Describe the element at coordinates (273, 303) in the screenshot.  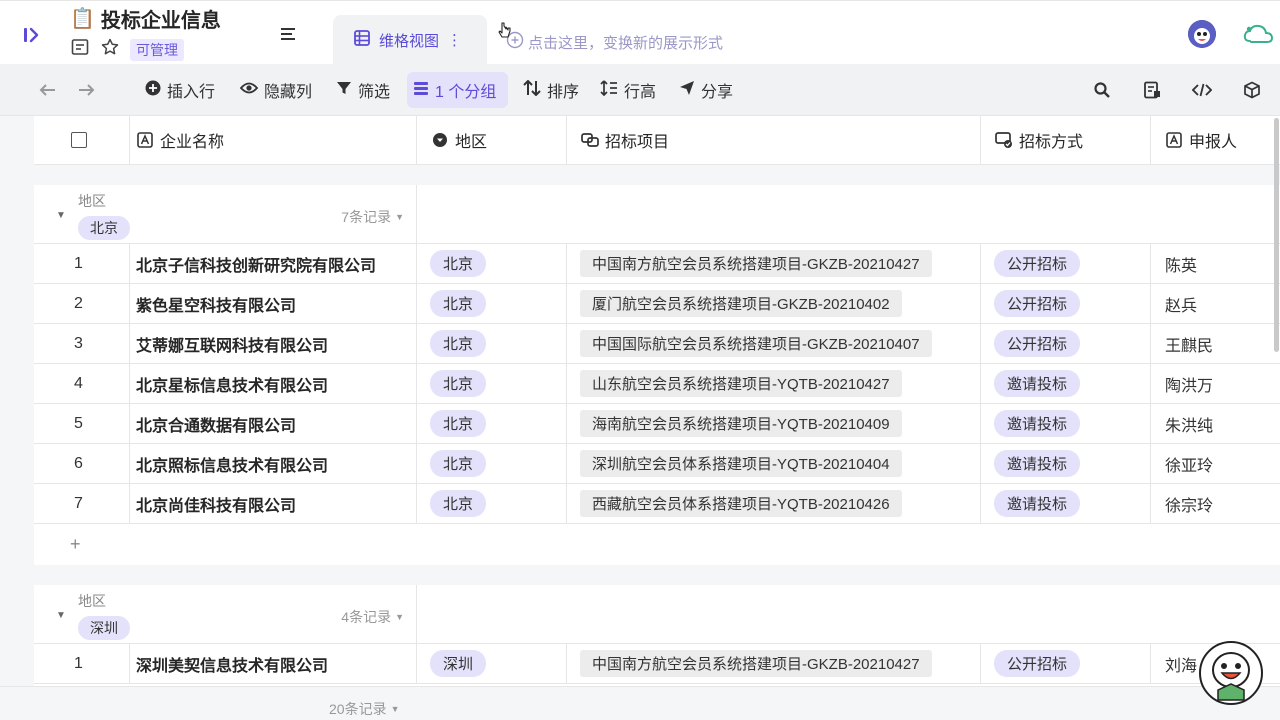
I see `company-cell: 紫色星空科技有限公司` at that location.